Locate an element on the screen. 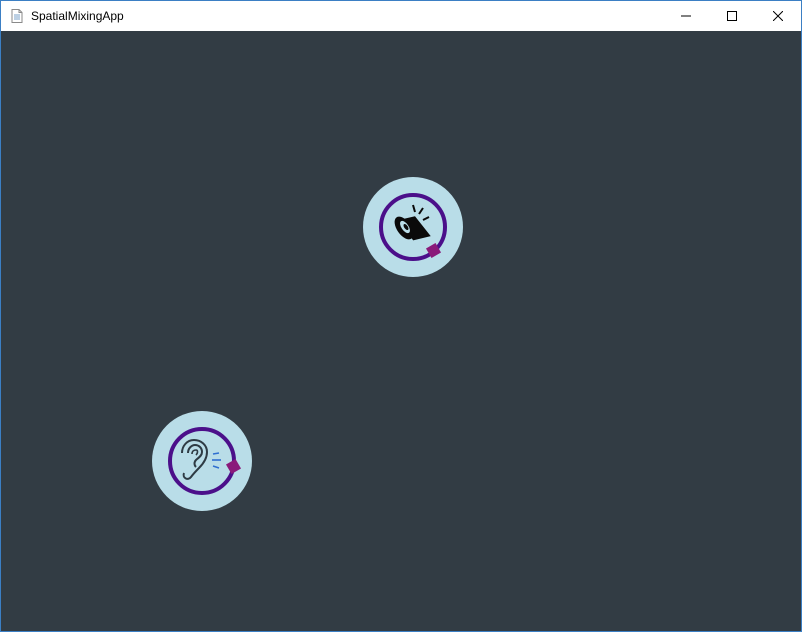  minimize-button is located at coordinates (686, 16).